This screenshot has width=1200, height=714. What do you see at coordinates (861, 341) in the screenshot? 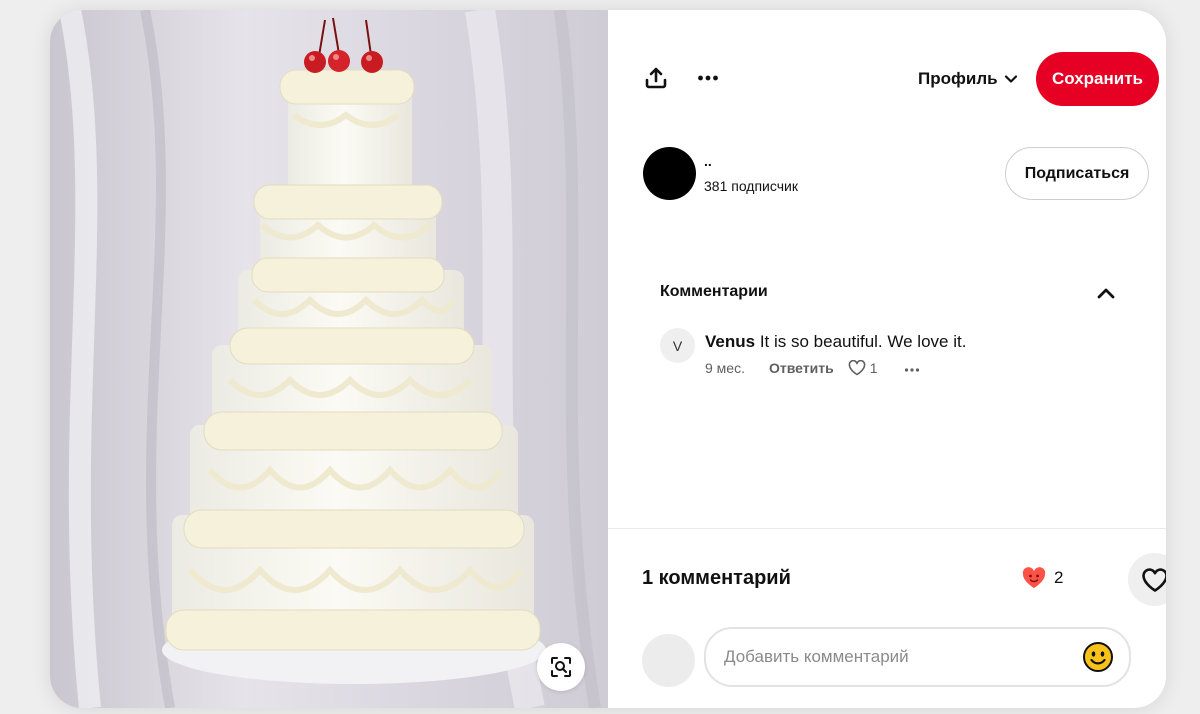
I see `comment-text: It is so beautiful. We love it.` at bounding box center [861, 341].